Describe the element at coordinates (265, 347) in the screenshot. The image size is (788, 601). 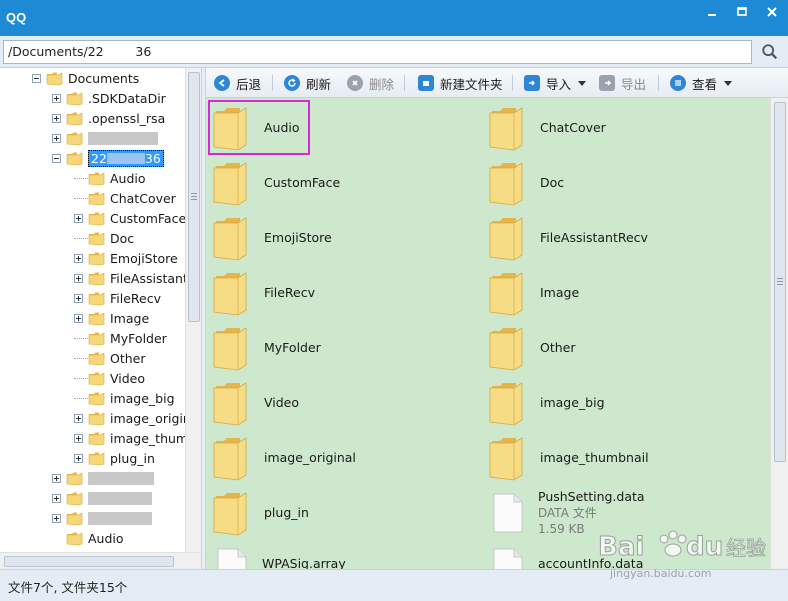
I see `folder-item-myfolder: MyFolder` at that location.